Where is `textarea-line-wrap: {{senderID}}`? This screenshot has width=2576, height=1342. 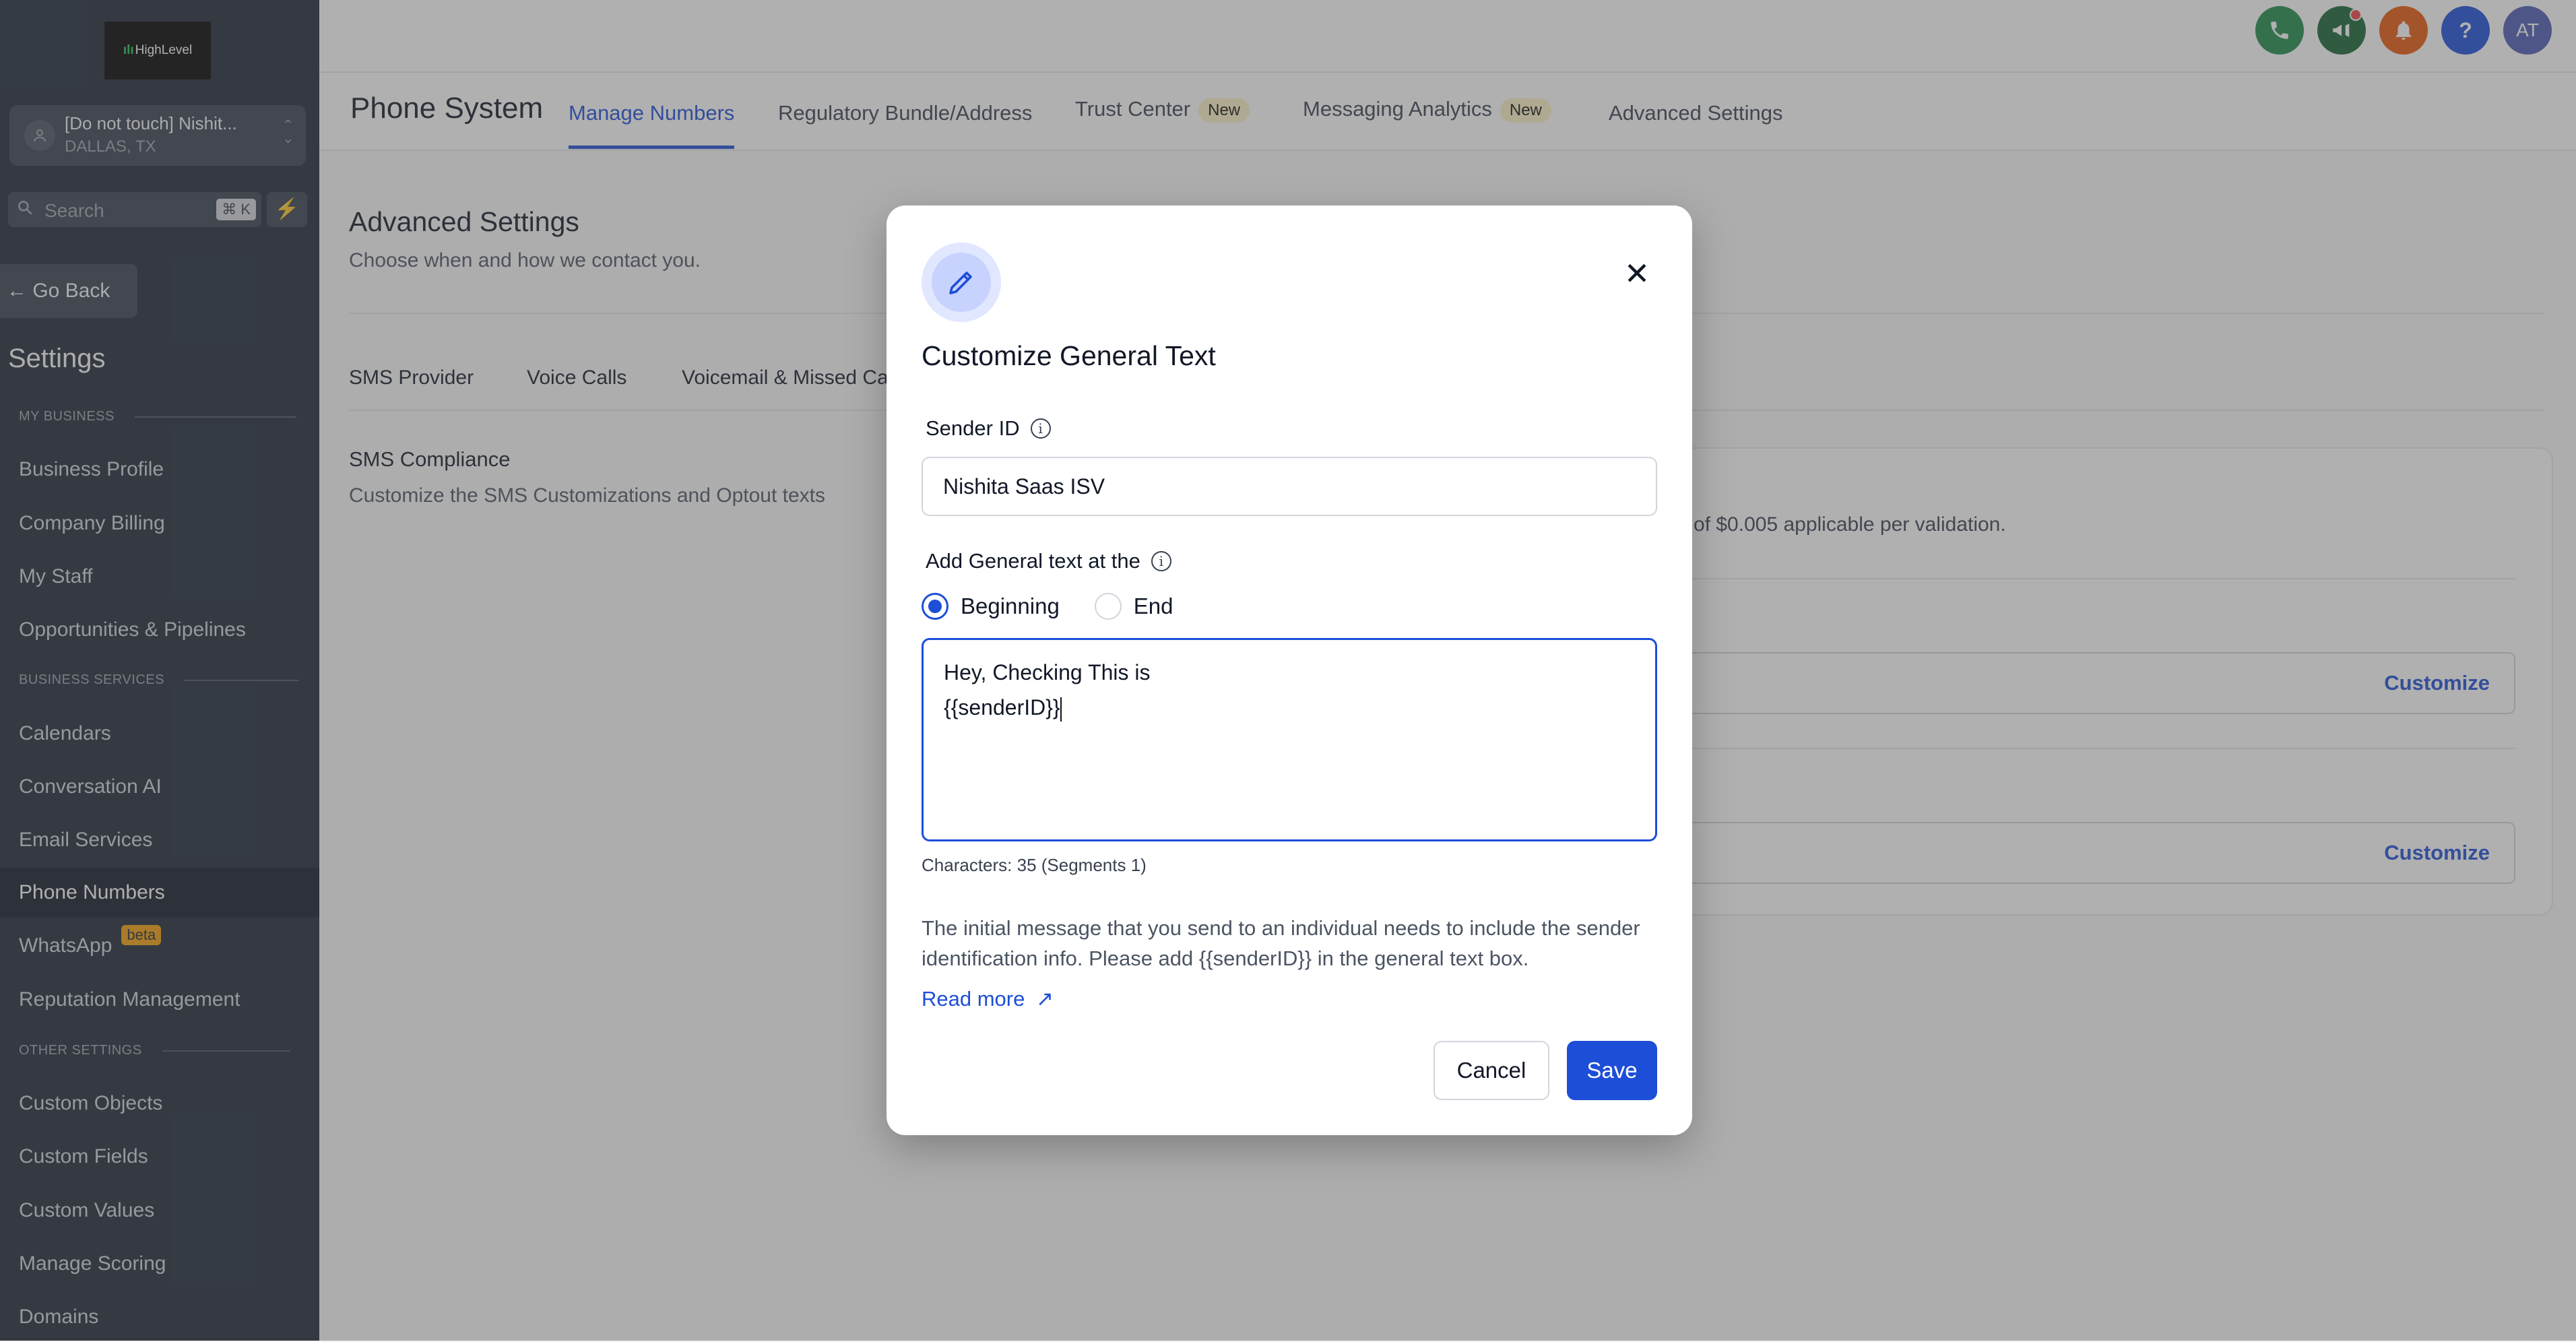 textarea-line-wrap: {{senderID}} is located at coordinates (1289, 707).